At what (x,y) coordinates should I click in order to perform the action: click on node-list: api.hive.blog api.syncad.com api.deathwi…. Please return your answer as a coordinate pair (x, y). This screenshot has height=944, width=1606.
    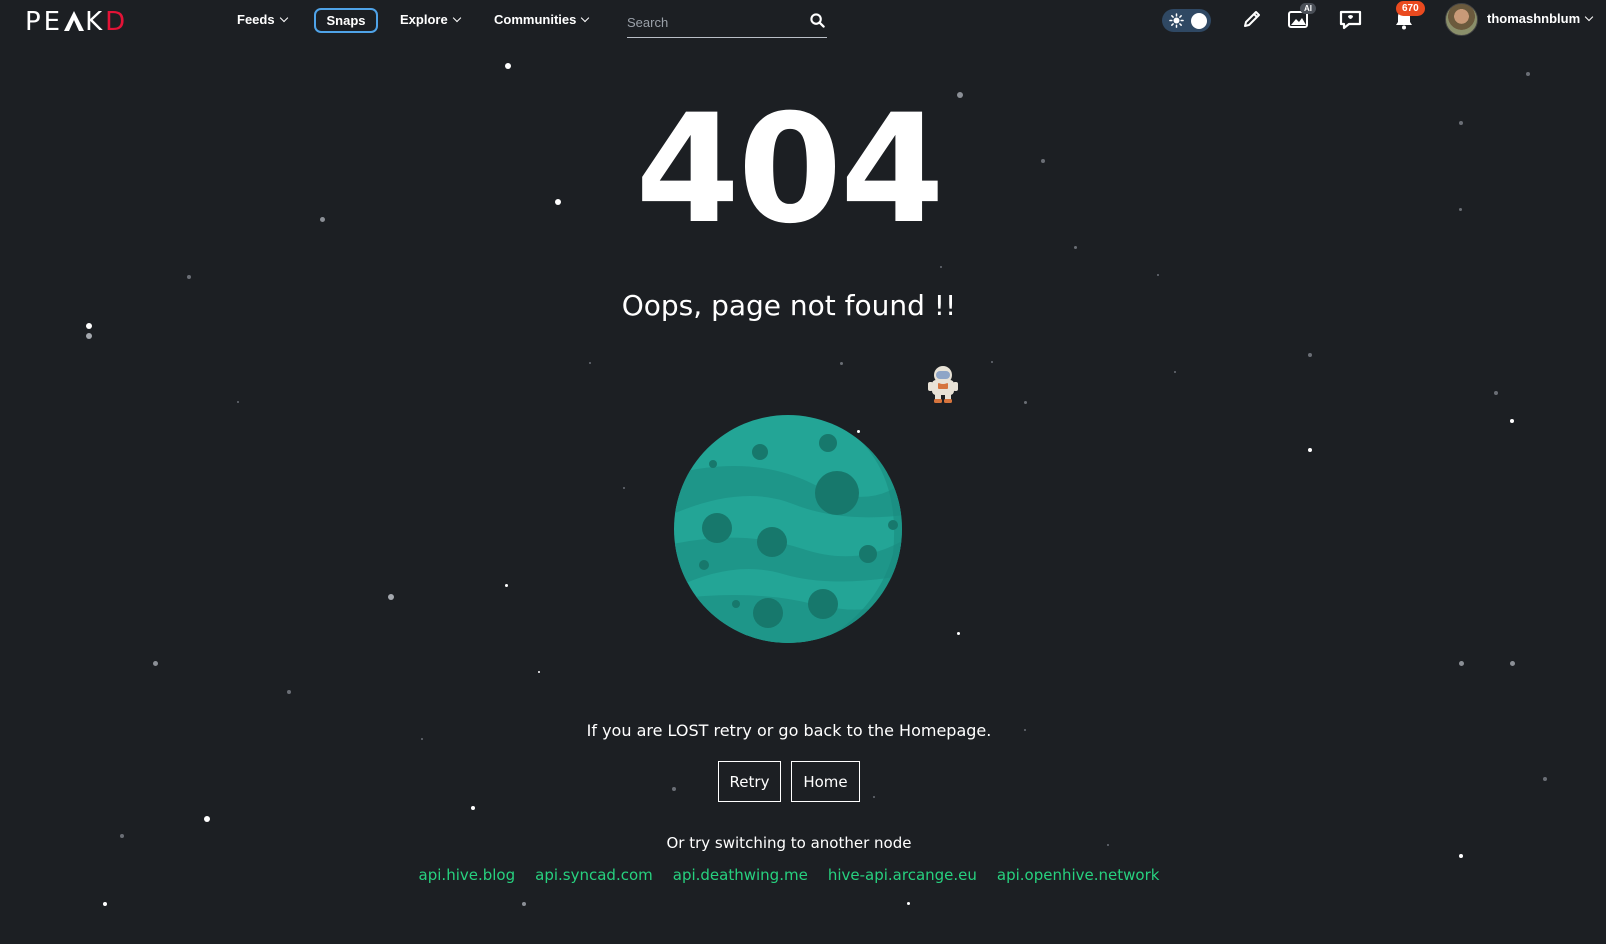
    Looking at the image, I should click on (789, 875).